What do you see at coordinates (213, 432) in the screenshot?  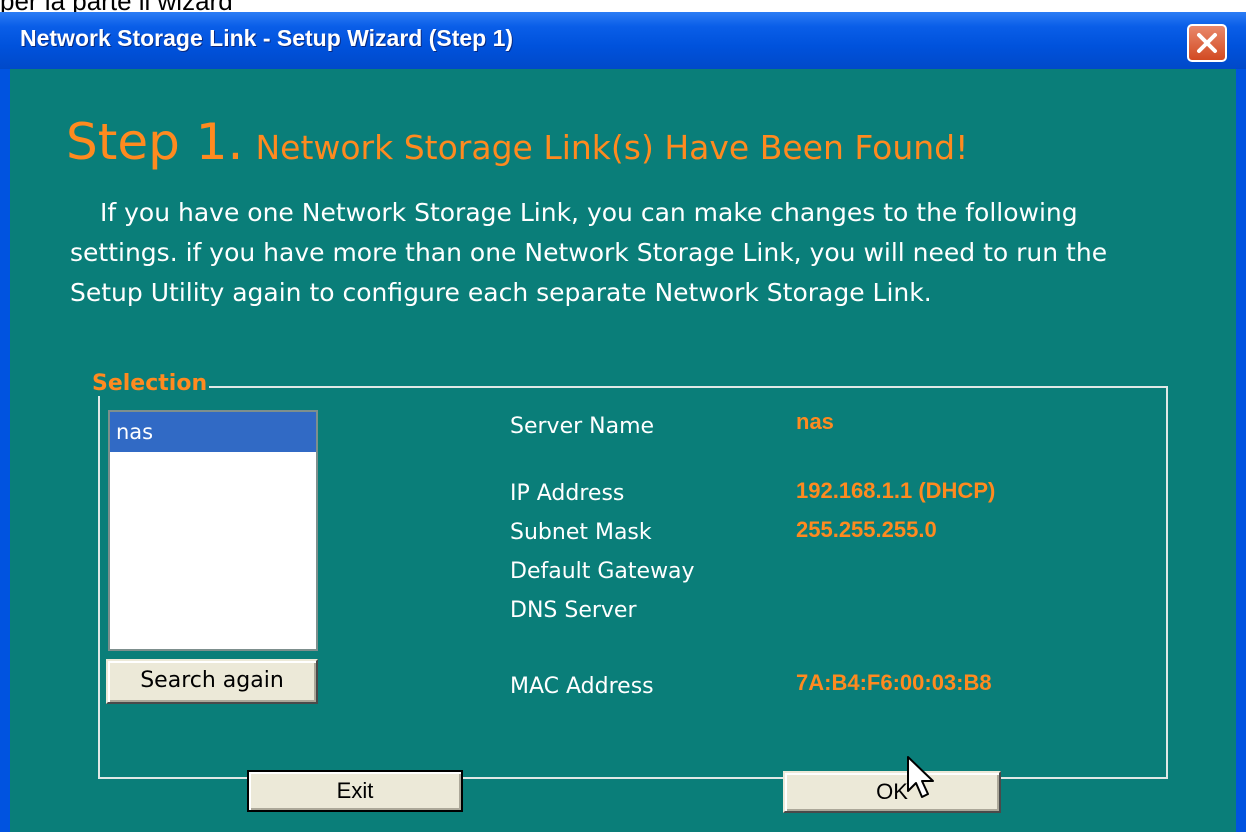 I see `list-item: nas` at bounding box center [213, 432].